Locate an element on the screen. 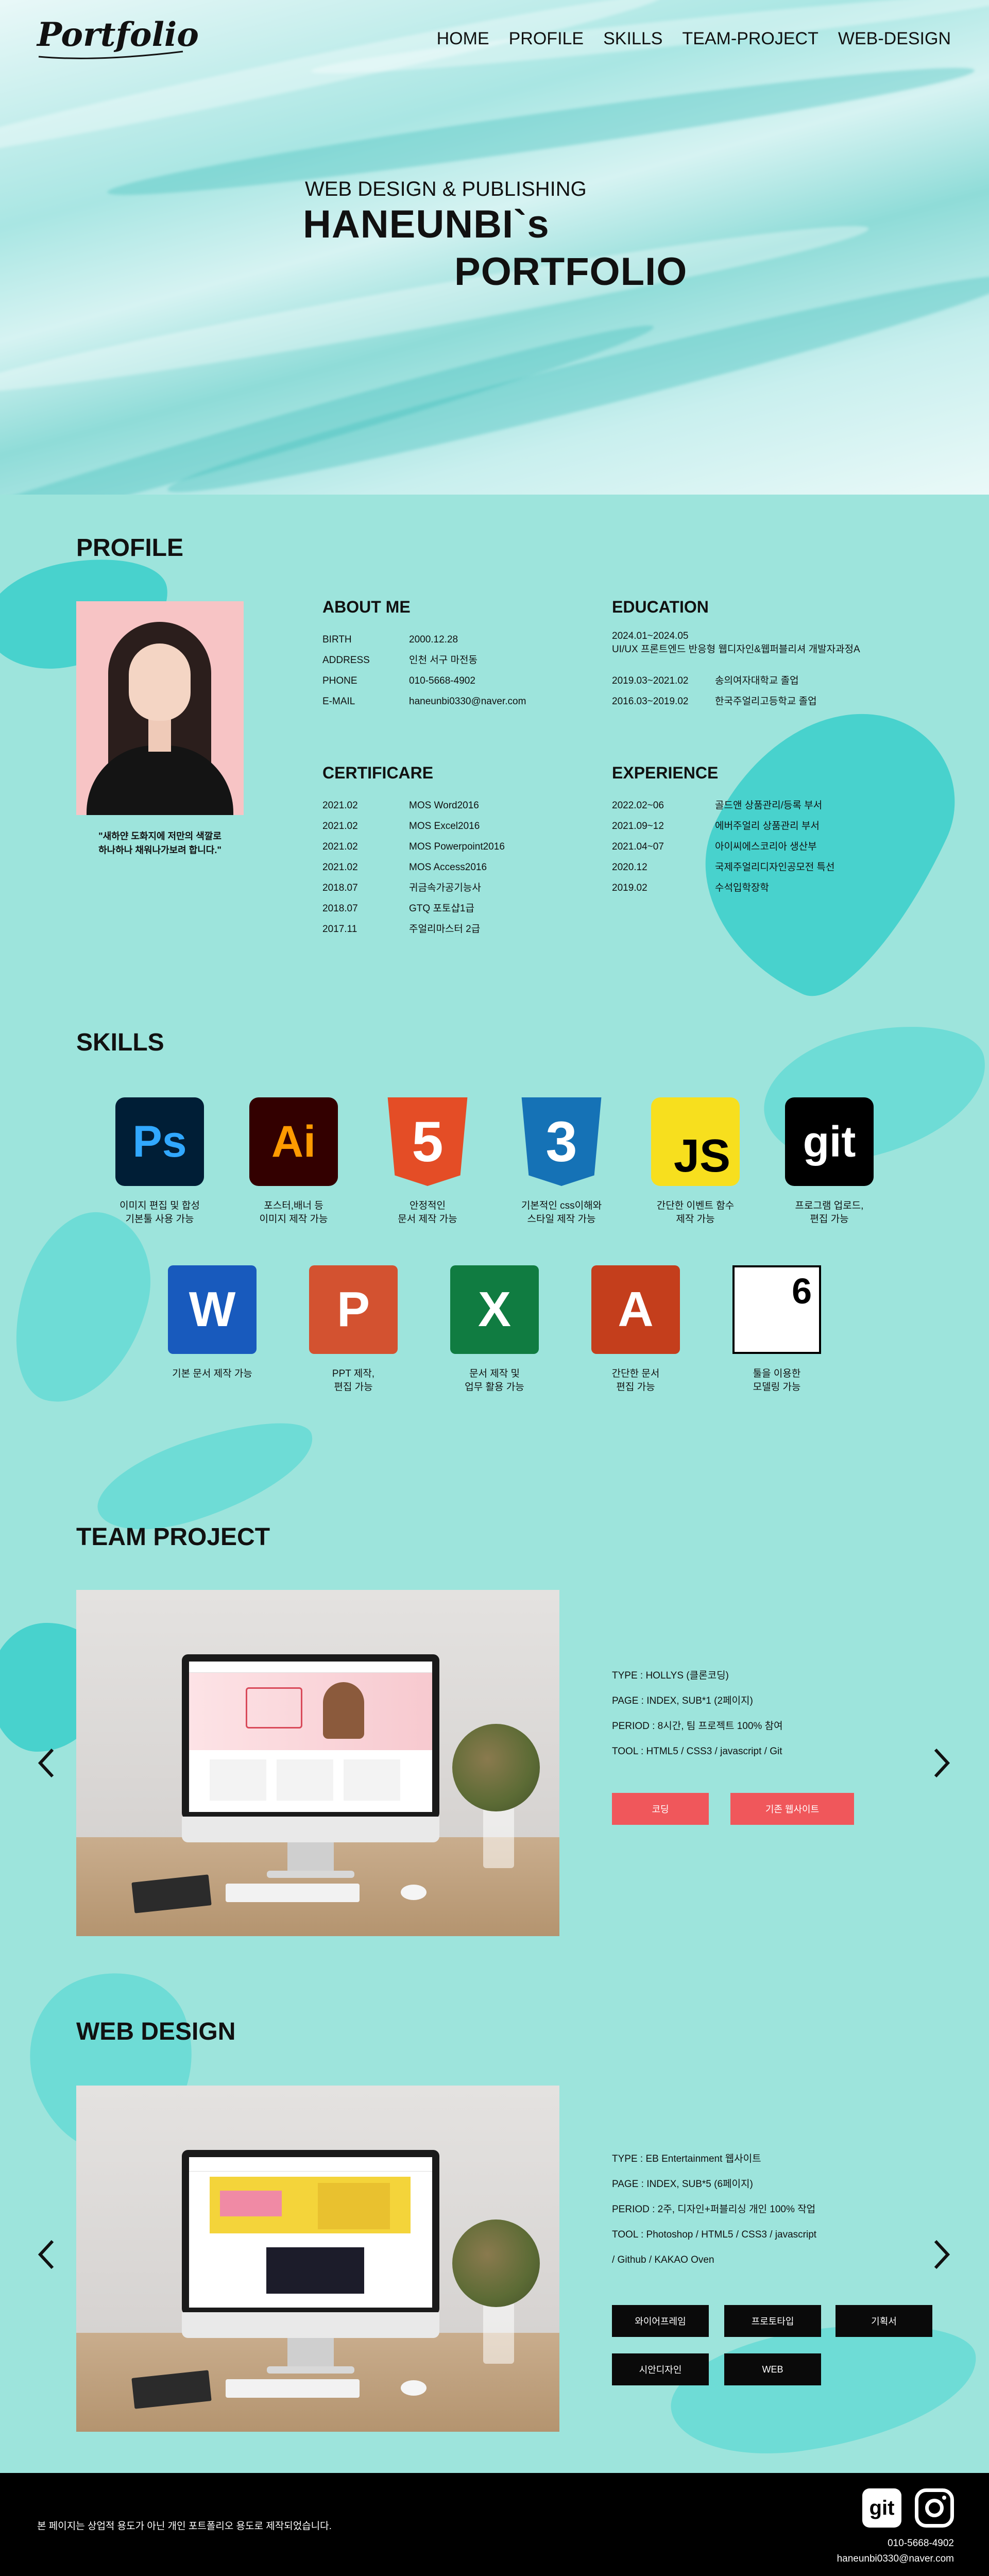  javascript-icon: JS is located at coordinates (695, 1141).